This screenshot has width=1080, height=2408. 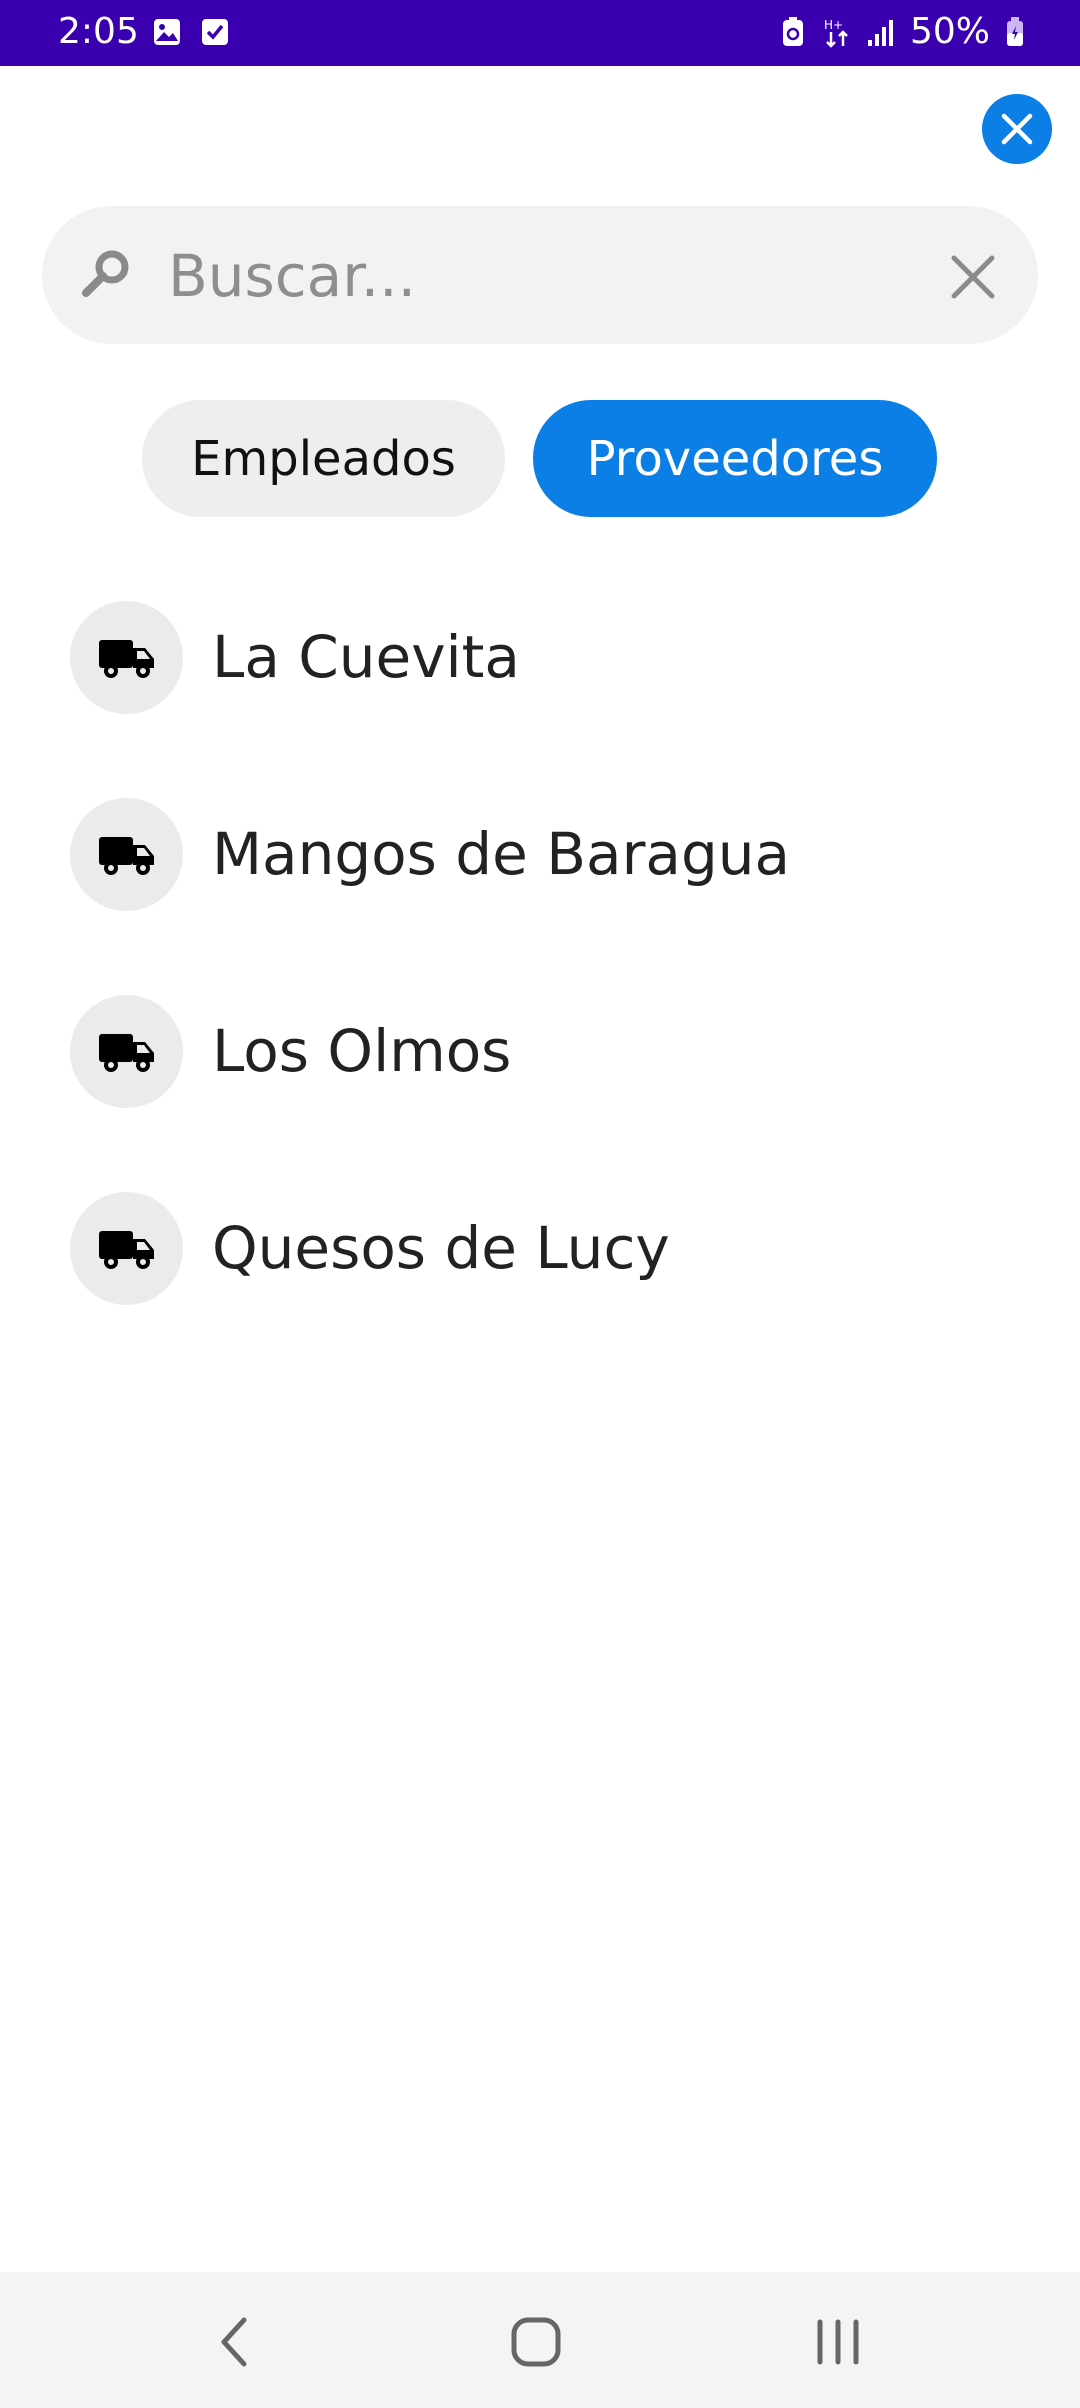 I want to click on clear-search-icon, so click(x=973, y=277).